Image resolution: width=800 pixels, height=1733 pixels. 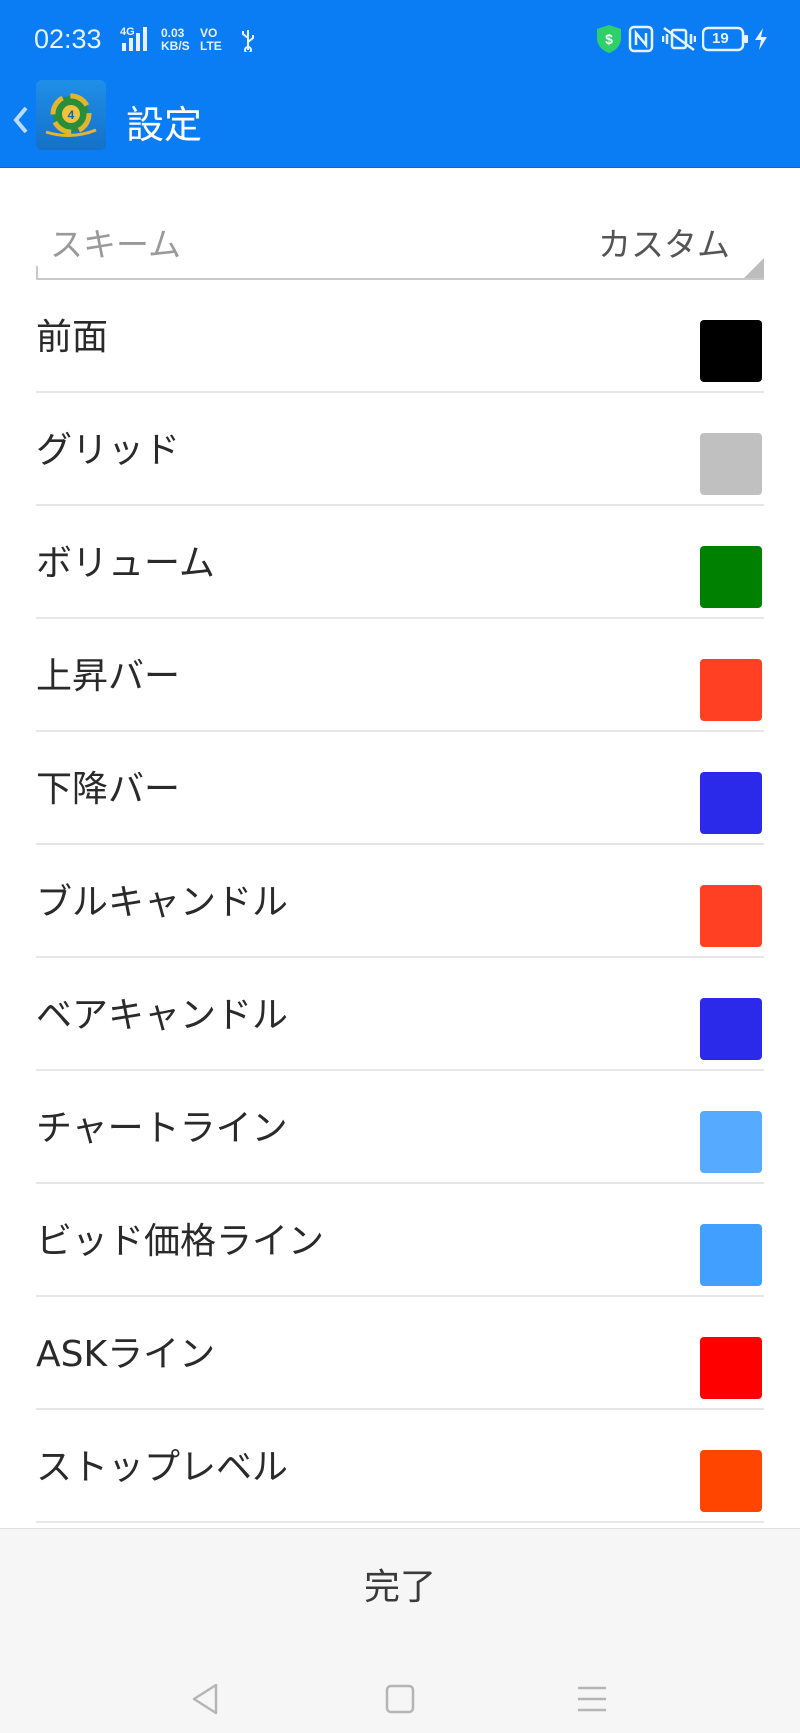 What do you see at coordinates (206, 1699) in the screenshot?
I see `nav-back-icon` at bounding box center [206, 1699].